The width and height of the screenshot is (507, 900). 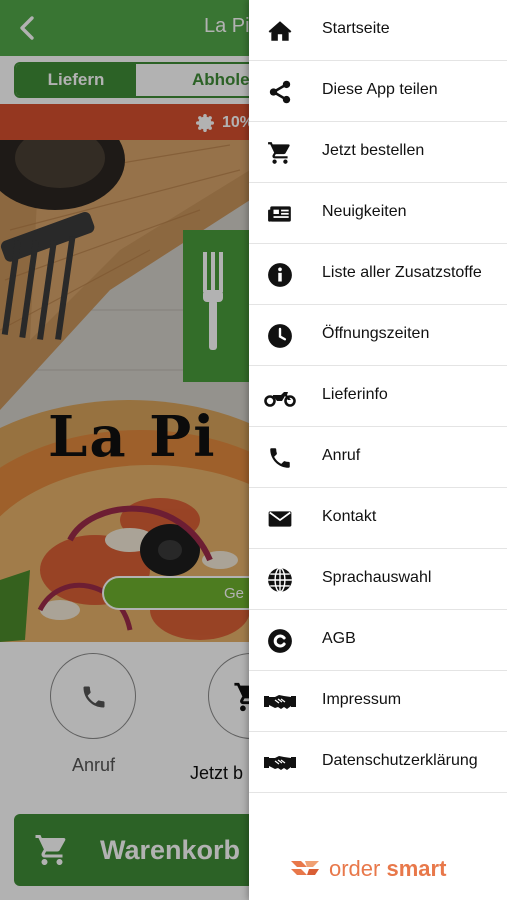 I want to click on menu-item-privacy: Datenschutzerklärung, so click(x=378, y=762).